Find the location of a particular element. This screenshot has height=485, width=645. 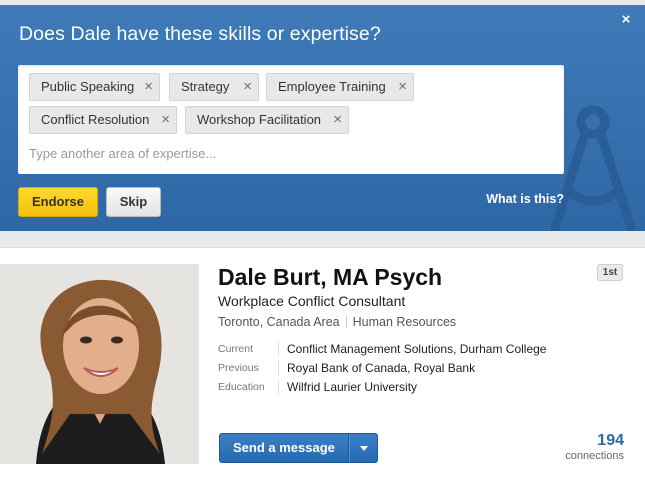

connections-count: 194 is located at coordinates (610, 441).